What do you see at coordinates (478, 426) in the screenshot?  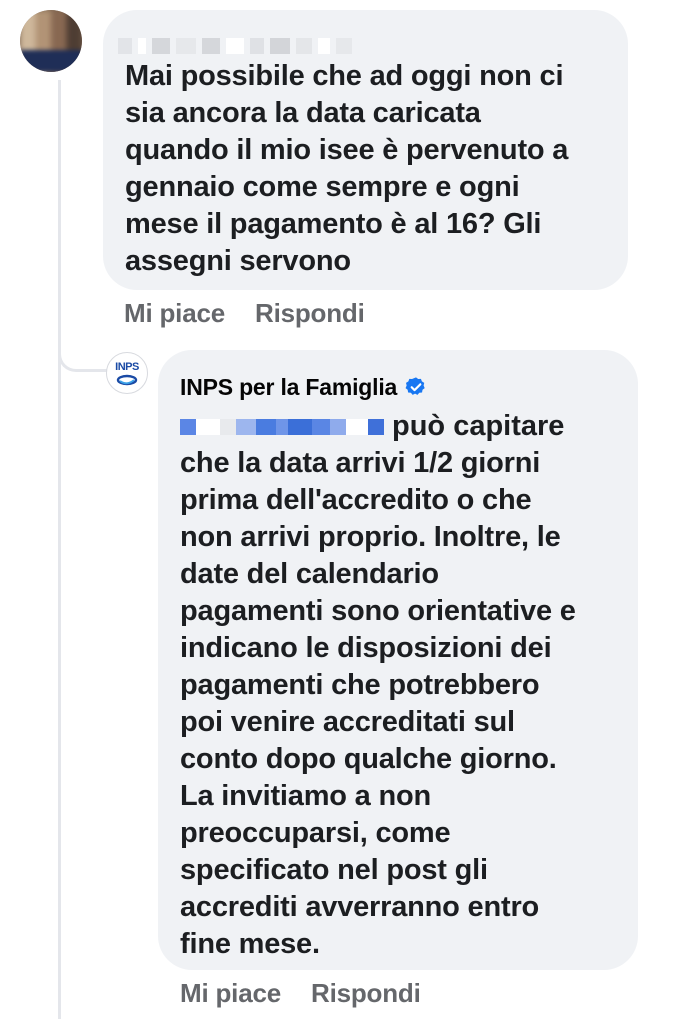 I see `reply-first-line-tail: può capitare` at bounding box center [478, 426].